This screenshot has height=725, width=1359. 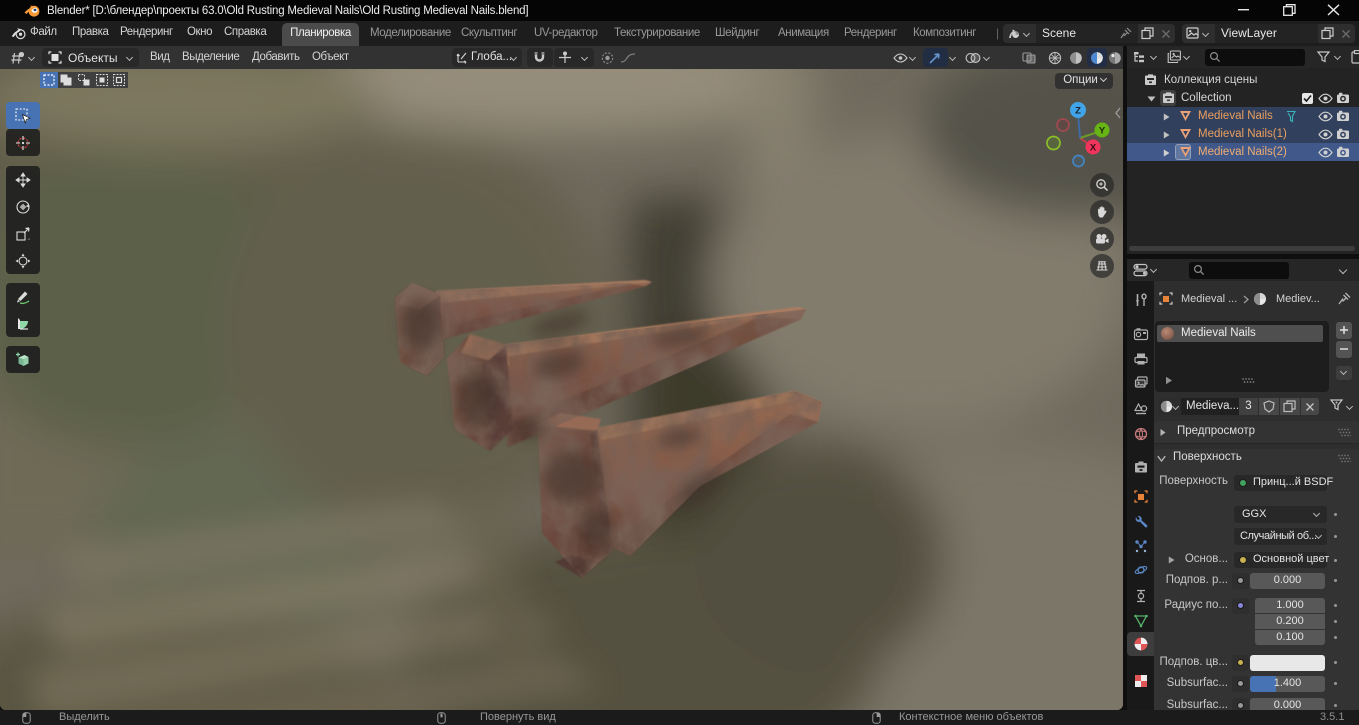 I want to click on svg-text: Z, so click(x=1078, y=111).